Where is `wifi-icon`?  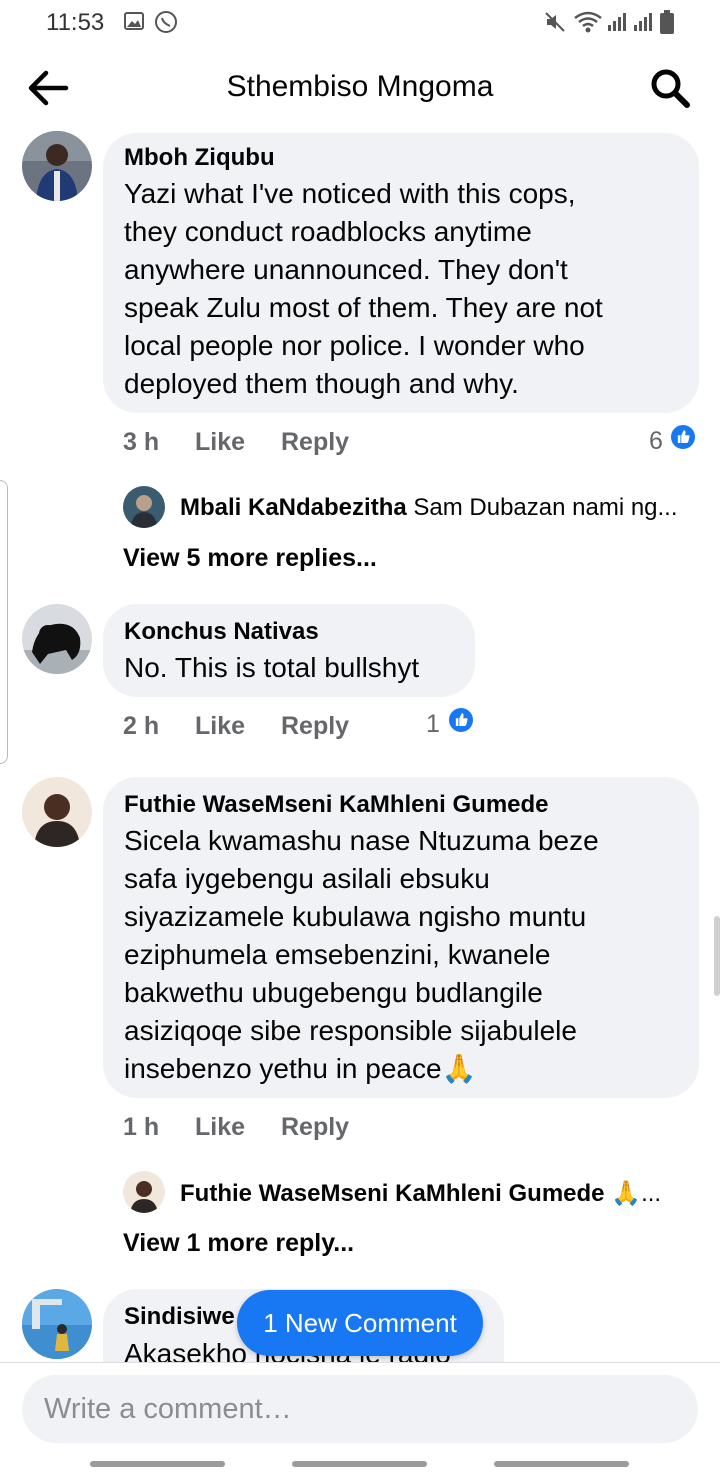
wifi-icon is located at coordinates (588, 22).